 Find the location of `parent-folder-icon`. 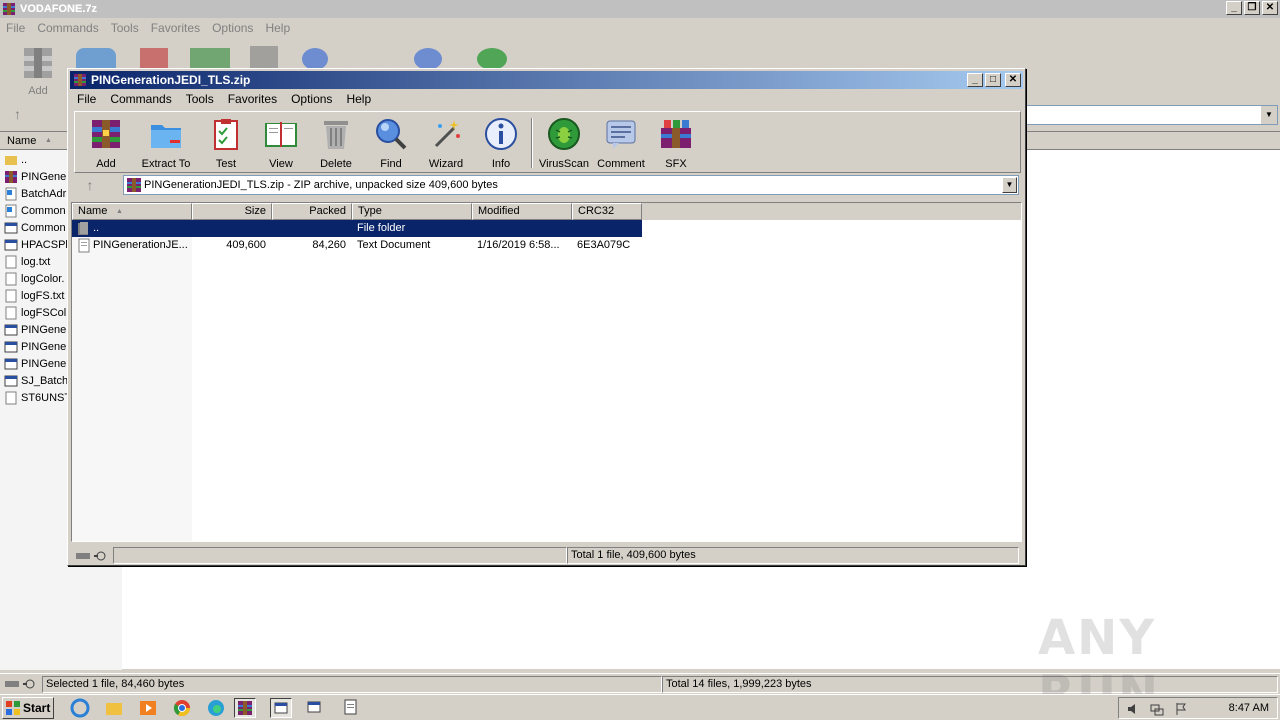

parent-folder-icon is located at coordinates (83, 228).